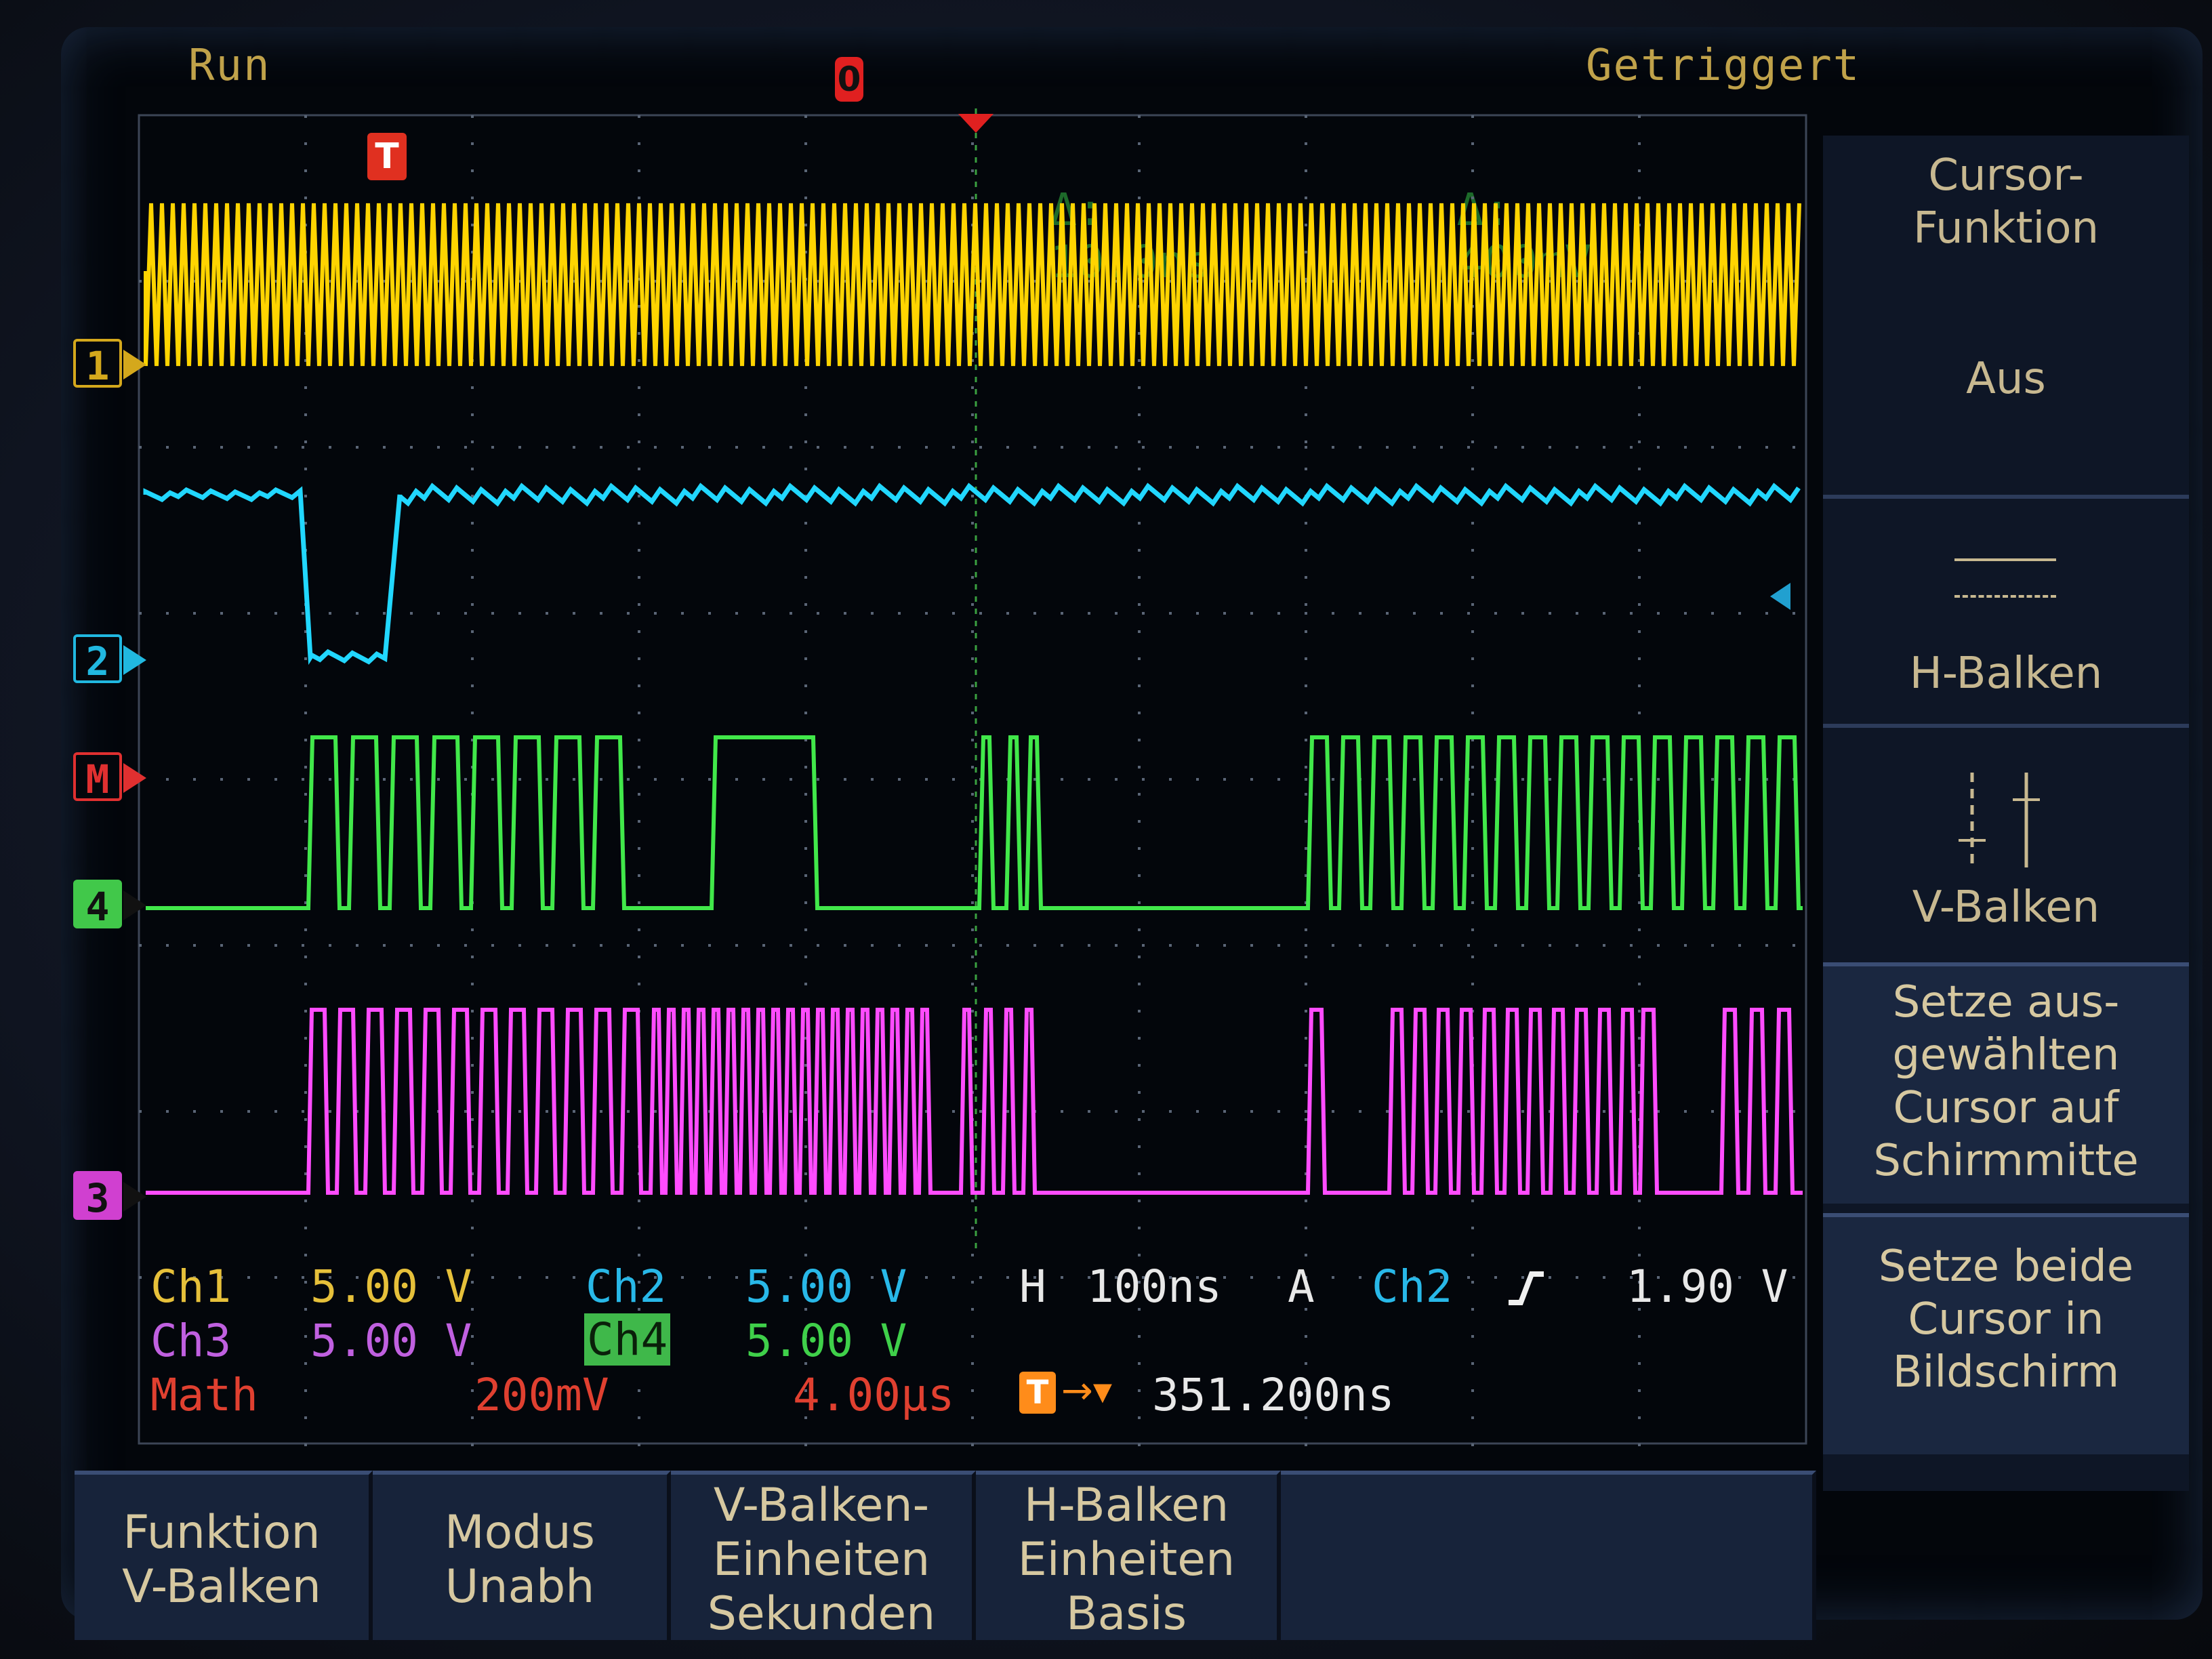  Describe the element at coordinates (204, 1395) in the screenshot. I see `math-label: Math` at that location.